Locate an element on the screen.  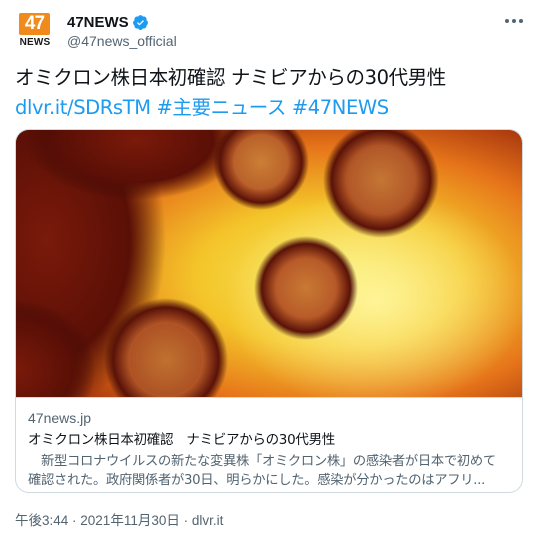
tweet-text-line1: オミクロン株日本初確認 ナミビアからの30代男性 is located at coordinates (230, 77).